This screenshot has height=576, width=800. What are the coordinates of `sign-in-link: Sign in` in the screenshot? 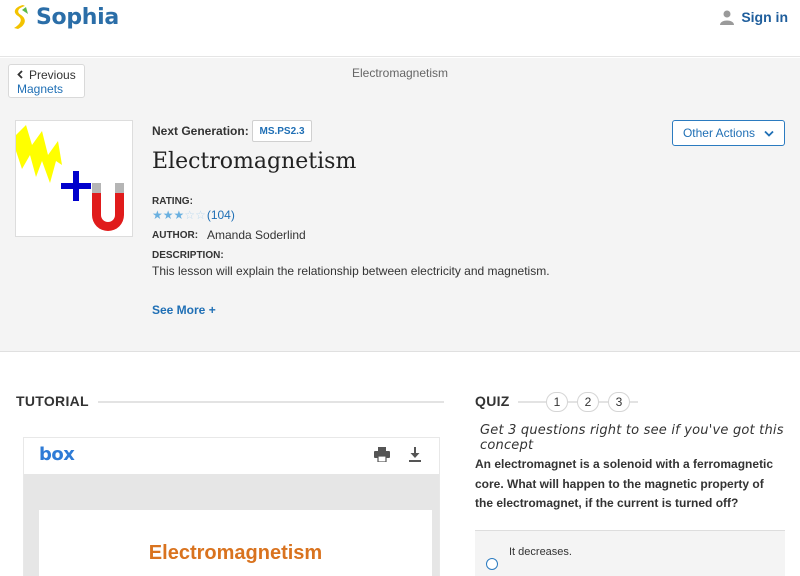 It's located at (754, 17).